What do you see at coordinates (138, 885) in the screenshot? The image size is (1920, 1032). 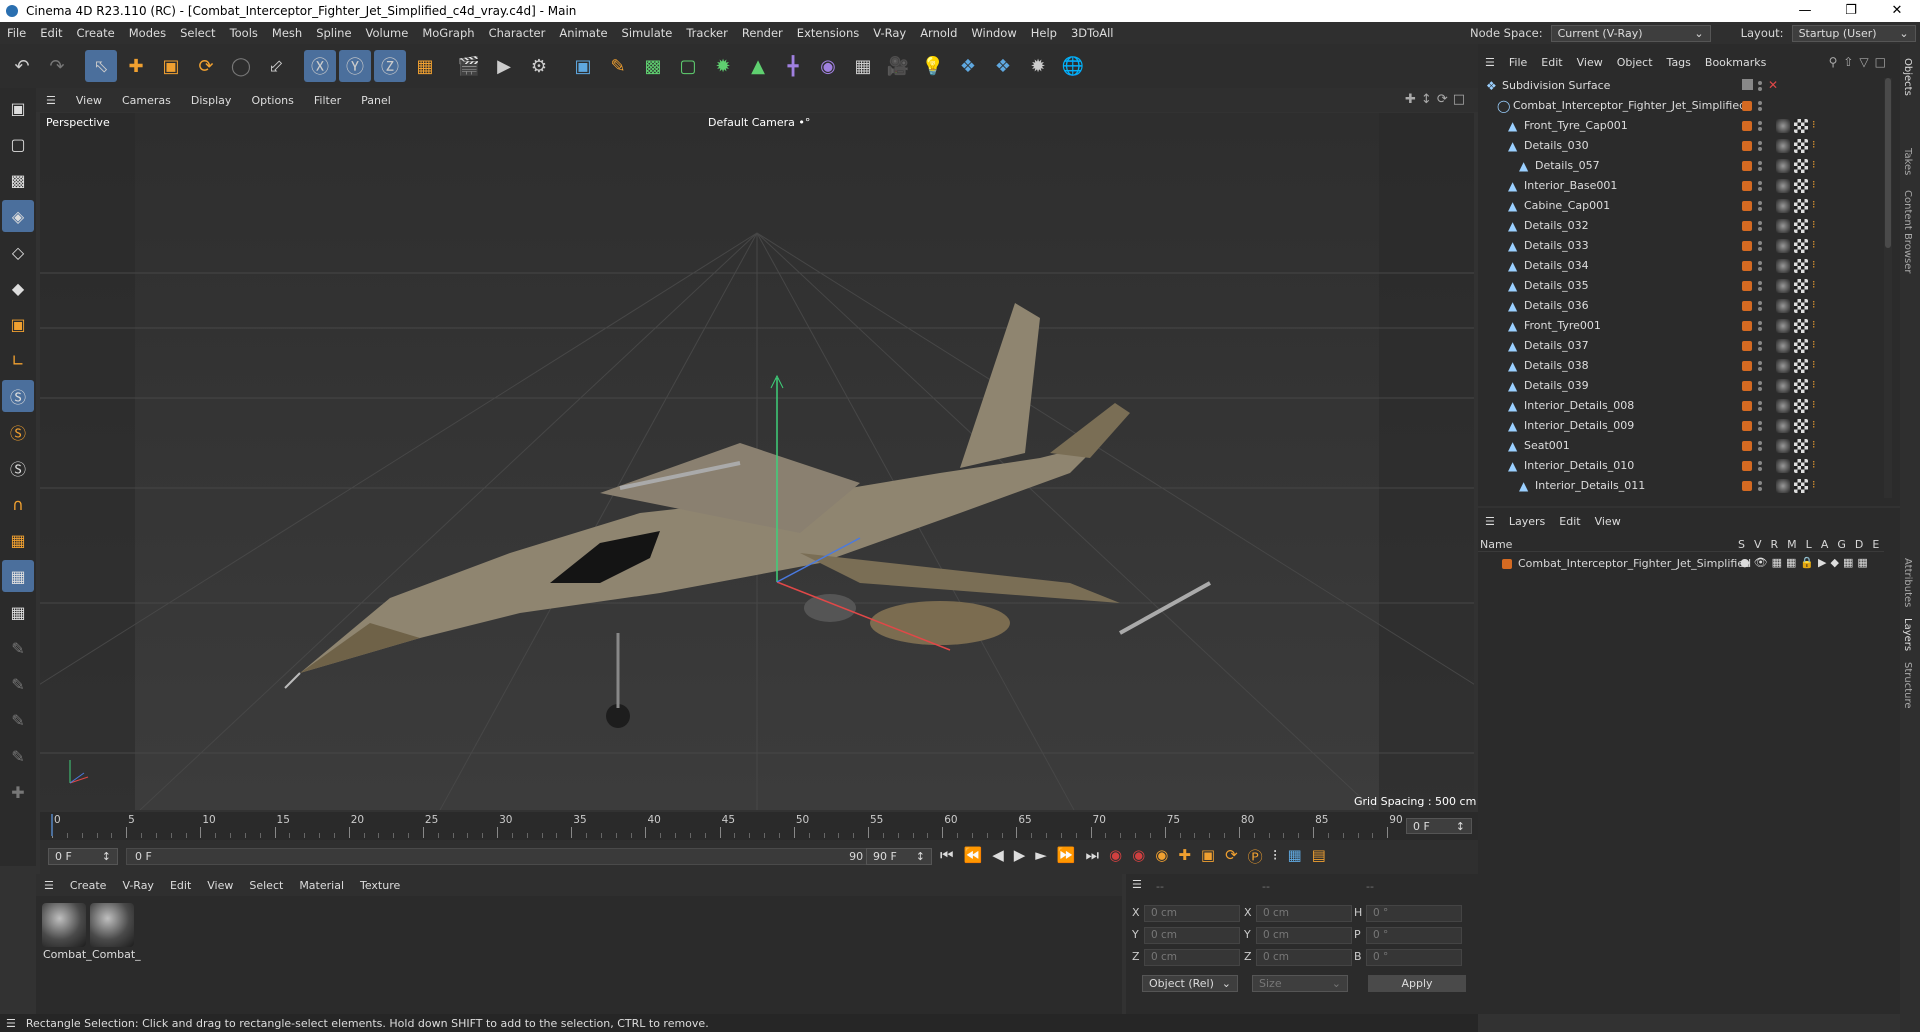 I see `material-menu-vray: V-Ray` at bounding box center [138, 885].